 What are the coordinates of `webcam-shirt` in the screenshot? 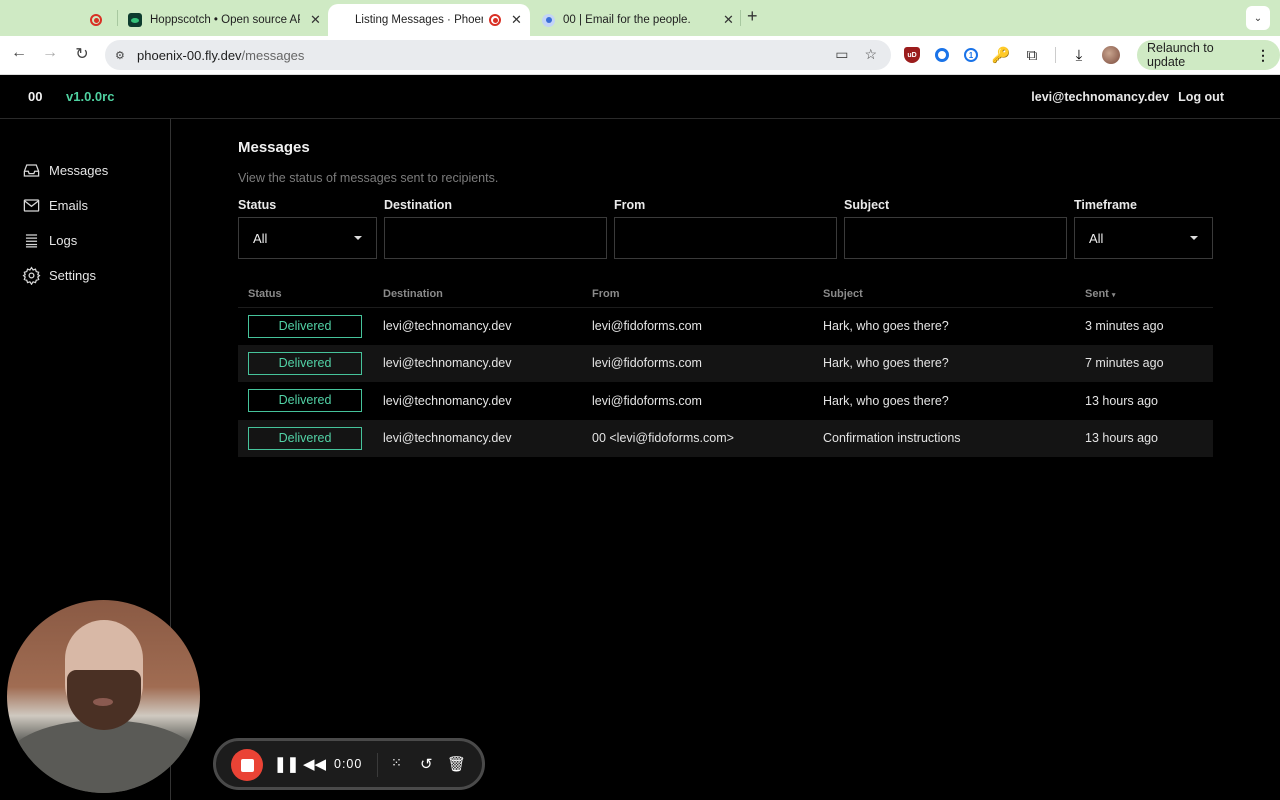 It's located at (103, 756).